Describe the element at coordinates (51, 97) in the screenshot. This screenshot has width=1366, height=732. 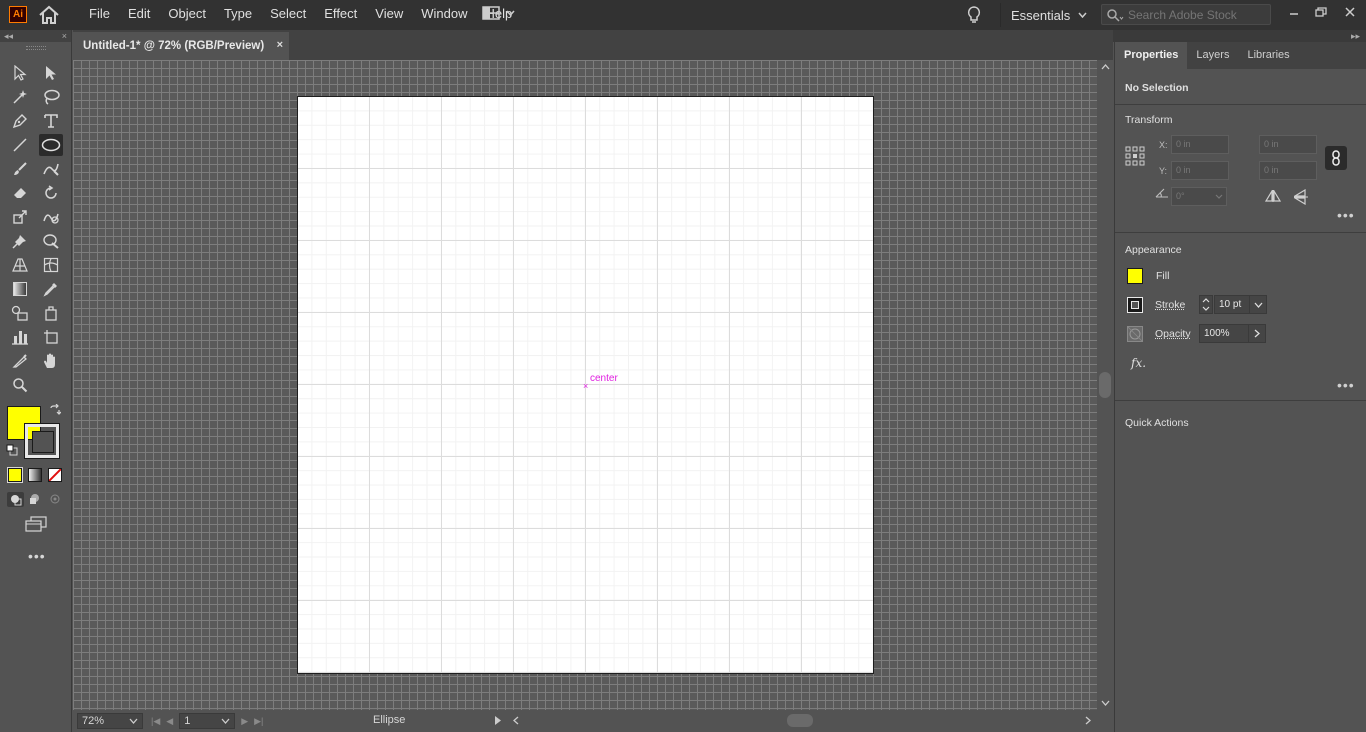
I see `lasso-tool` at that location.